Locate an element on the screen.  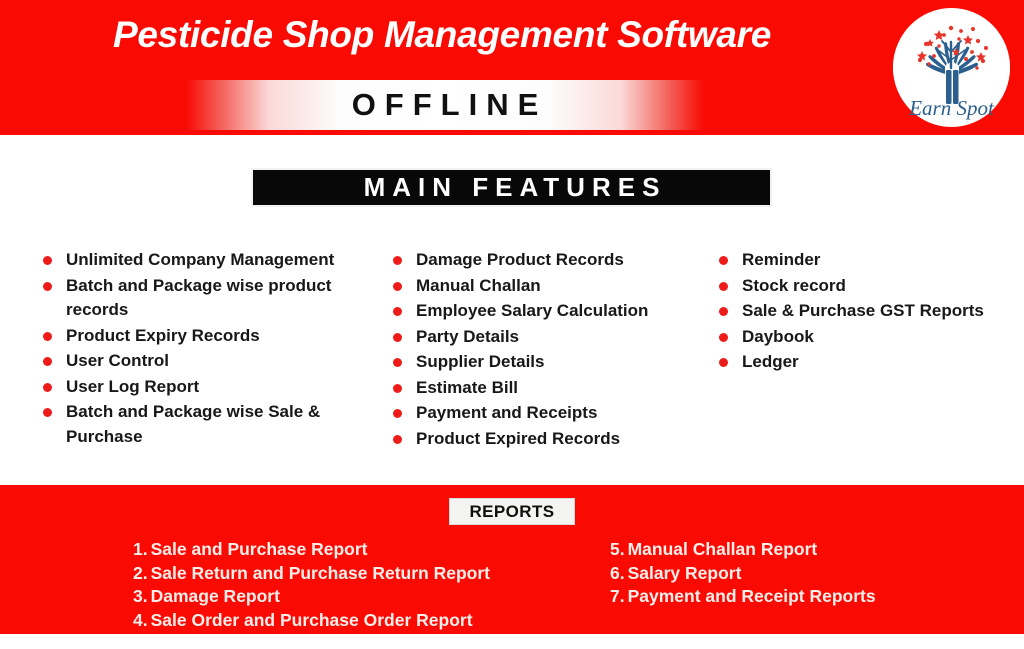
feature-label: Product Expiry Records is located at coordinates (163, 335).